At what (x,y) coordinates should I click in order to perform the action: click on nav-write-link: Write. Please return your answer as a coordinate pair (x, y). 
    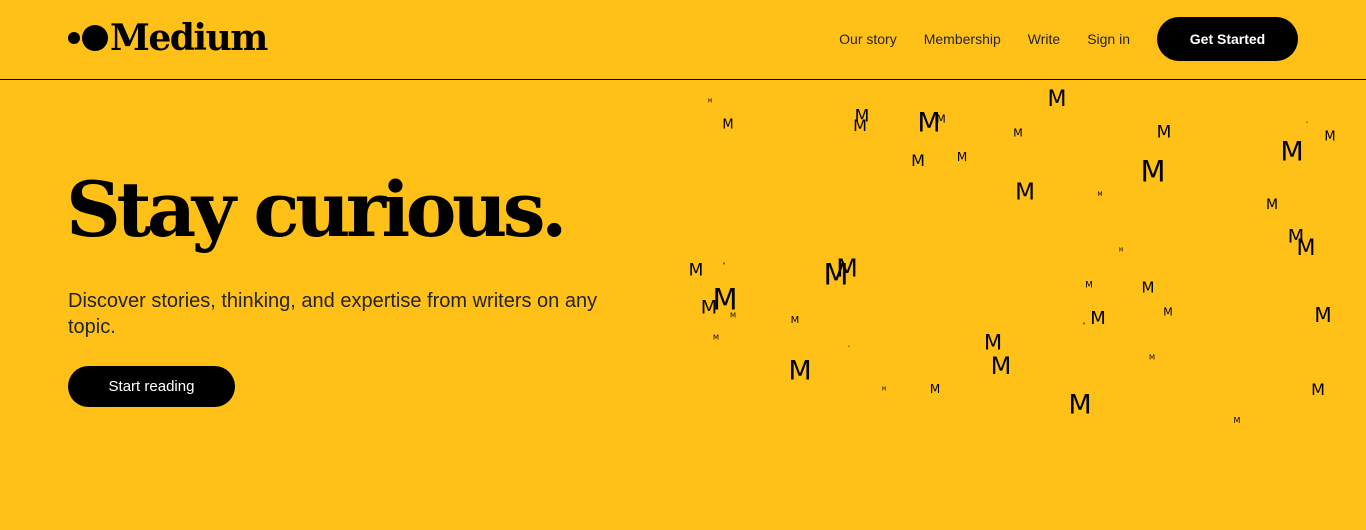
    Looking at the image, I should click on (1044, 39).